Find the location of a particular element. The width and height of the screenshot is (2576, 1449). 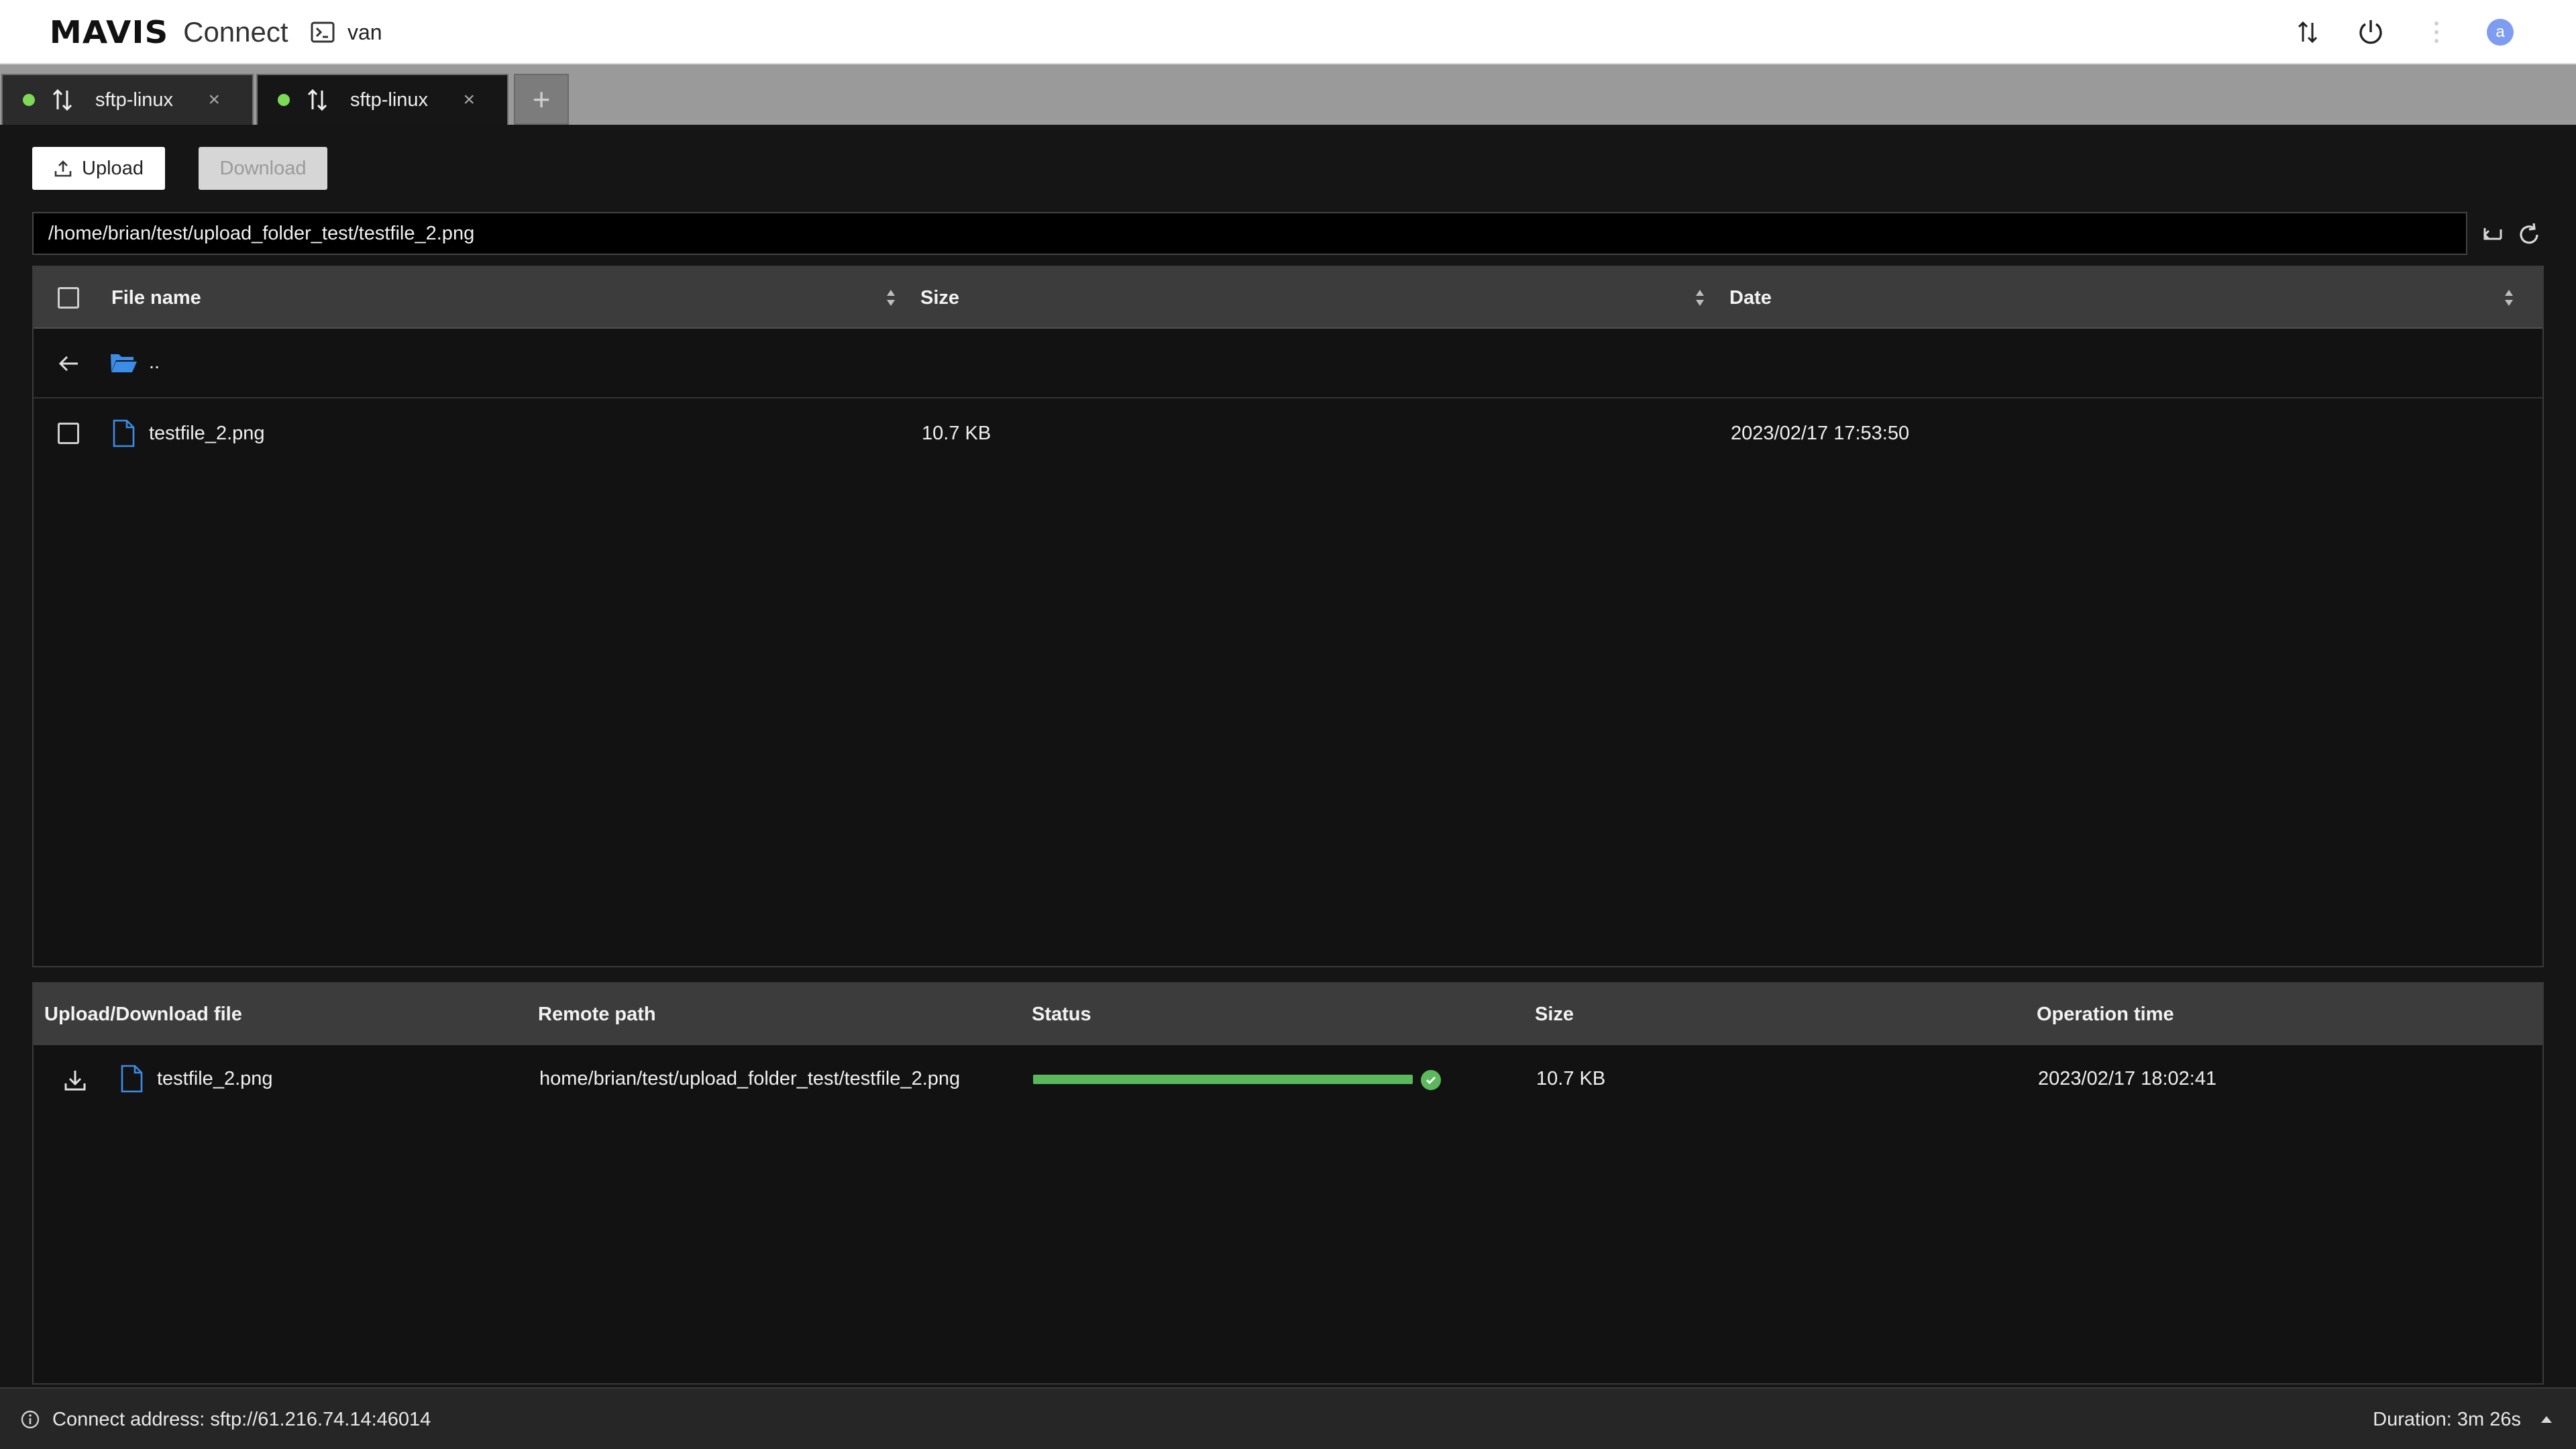

parent-directory-label: .. is located at coordinates (154, 362).